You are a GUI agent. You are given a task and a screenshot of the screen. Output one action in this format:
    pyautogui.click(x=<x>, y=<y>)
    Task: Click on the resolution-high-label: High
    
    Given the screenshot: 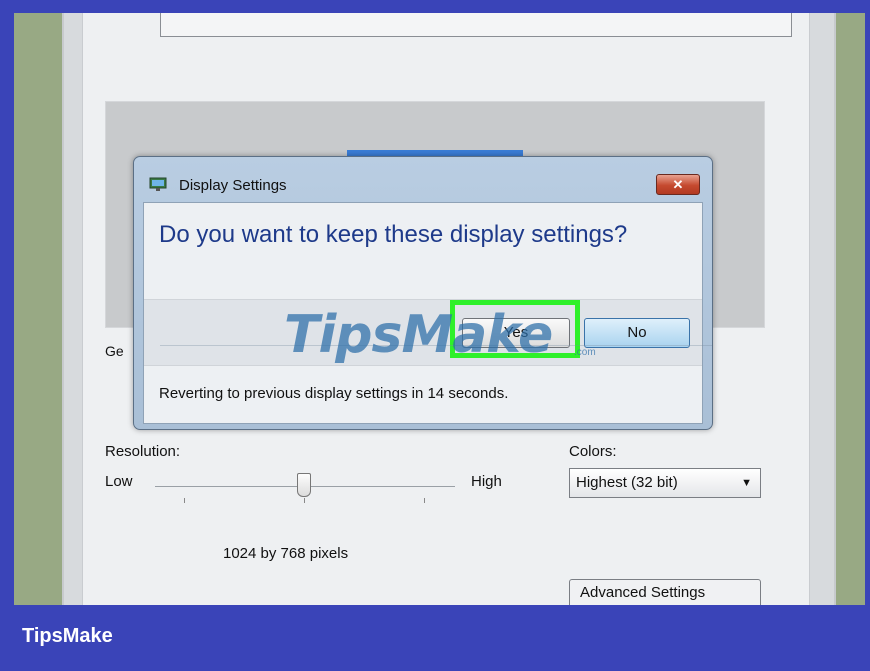 What is the action you would take?
    pyautogui.click(x=486, y=481)
    